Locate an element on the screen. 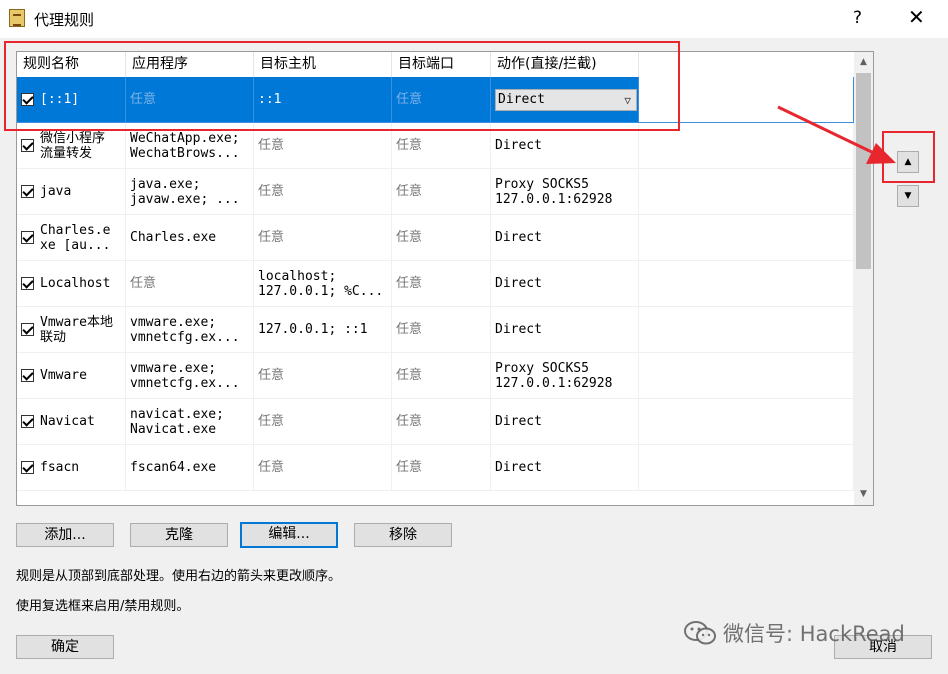 This screenshot has width=948, height=674. watermark-text: 微信号: HackRead is located at coordinates (814, 634).